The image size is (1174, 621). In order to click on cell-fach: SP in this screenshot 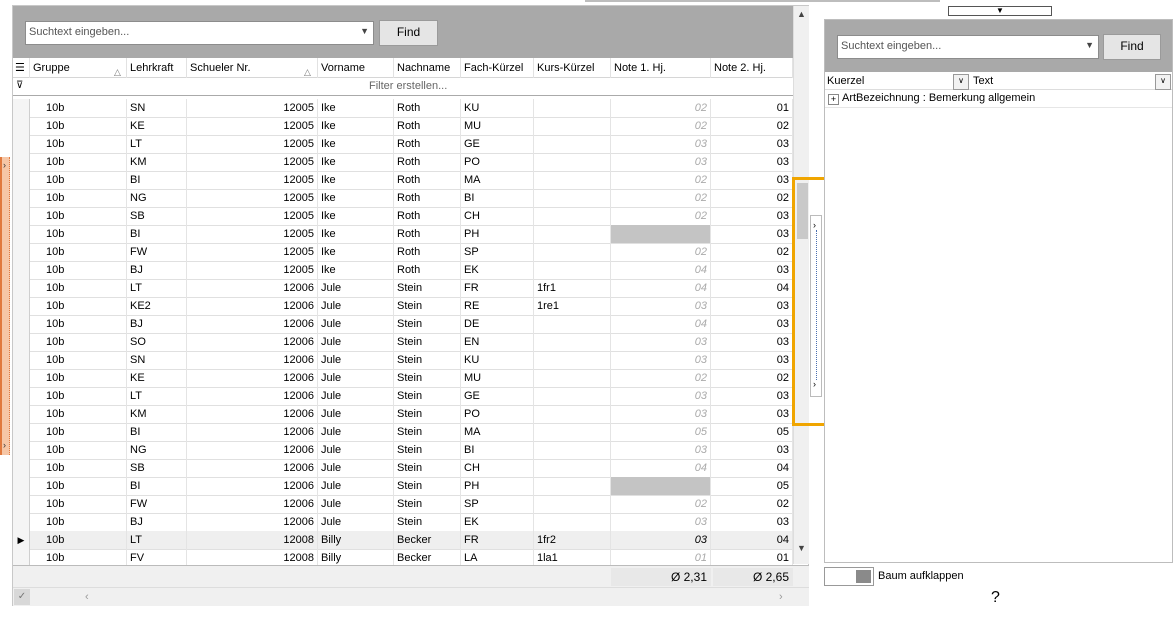, I will do `click(497, 504)`.